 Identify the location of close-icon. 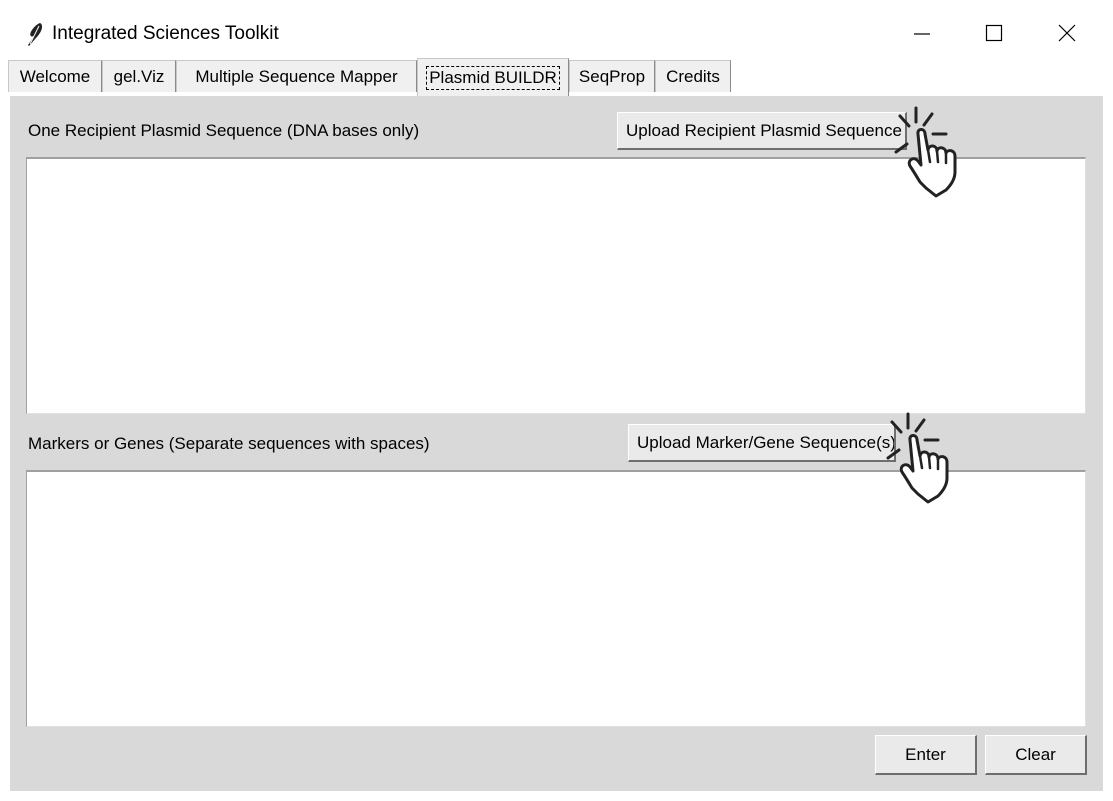
(1067, 33).